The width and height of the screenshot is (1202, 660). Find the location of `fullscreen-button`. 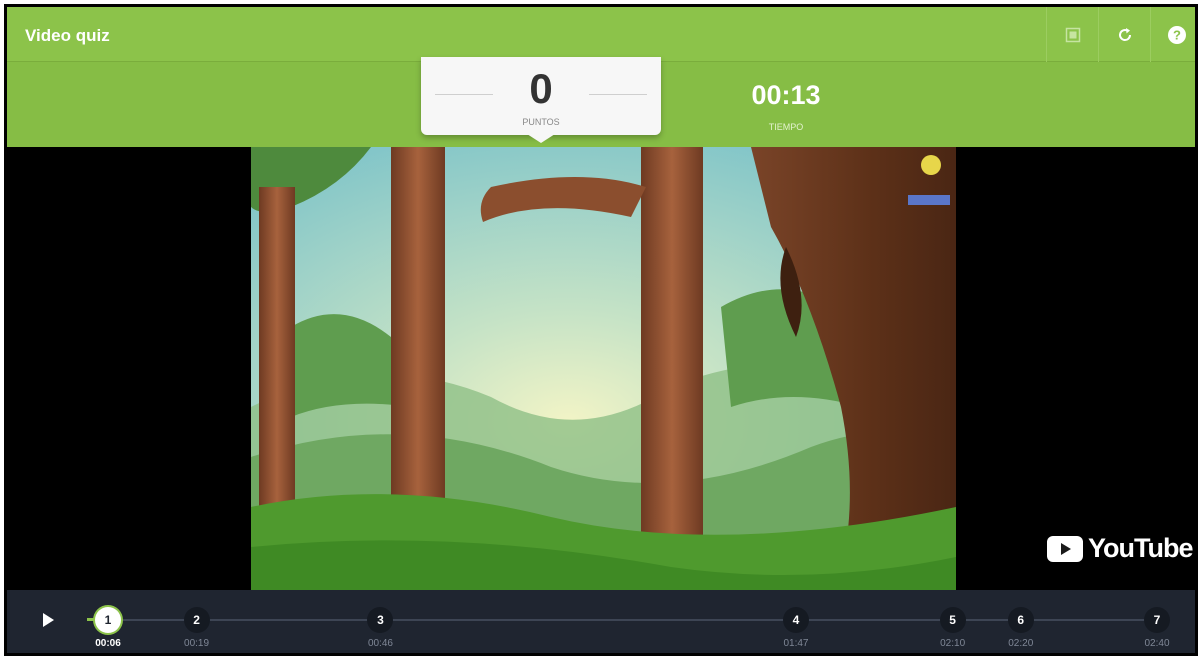

fullscreen-button is located at coordinates (1072, 34).